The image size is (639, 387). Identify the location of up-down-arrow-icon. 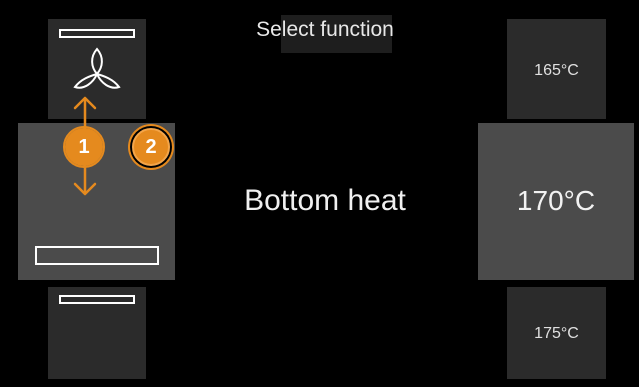
(85, 146).